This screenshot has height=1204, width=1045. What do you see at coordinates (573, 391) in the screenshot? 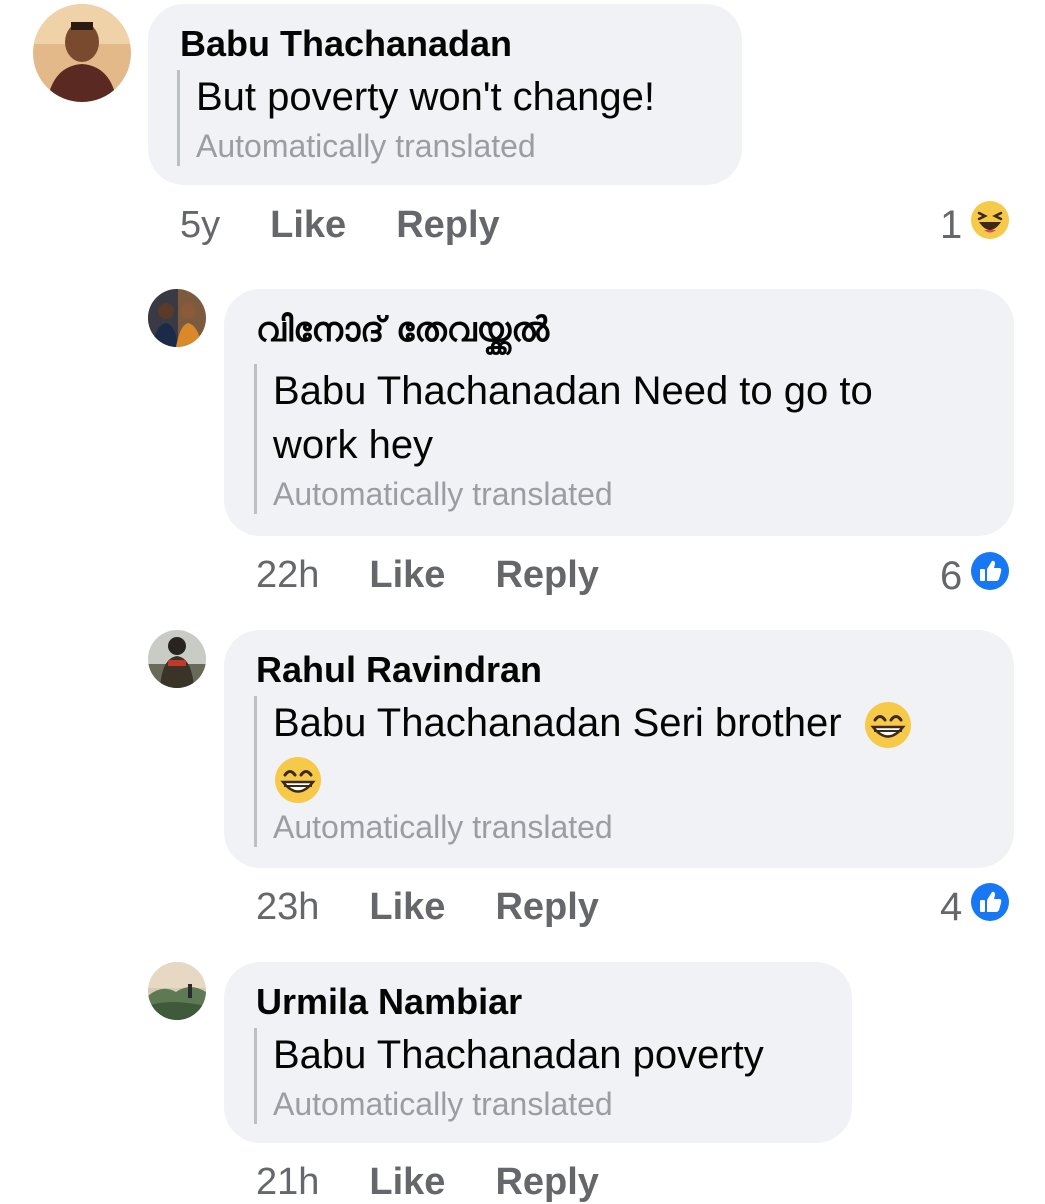
I see `comment-text-line-1: Babu Thachanadan Need to go to` at bounding box center [573, 391].